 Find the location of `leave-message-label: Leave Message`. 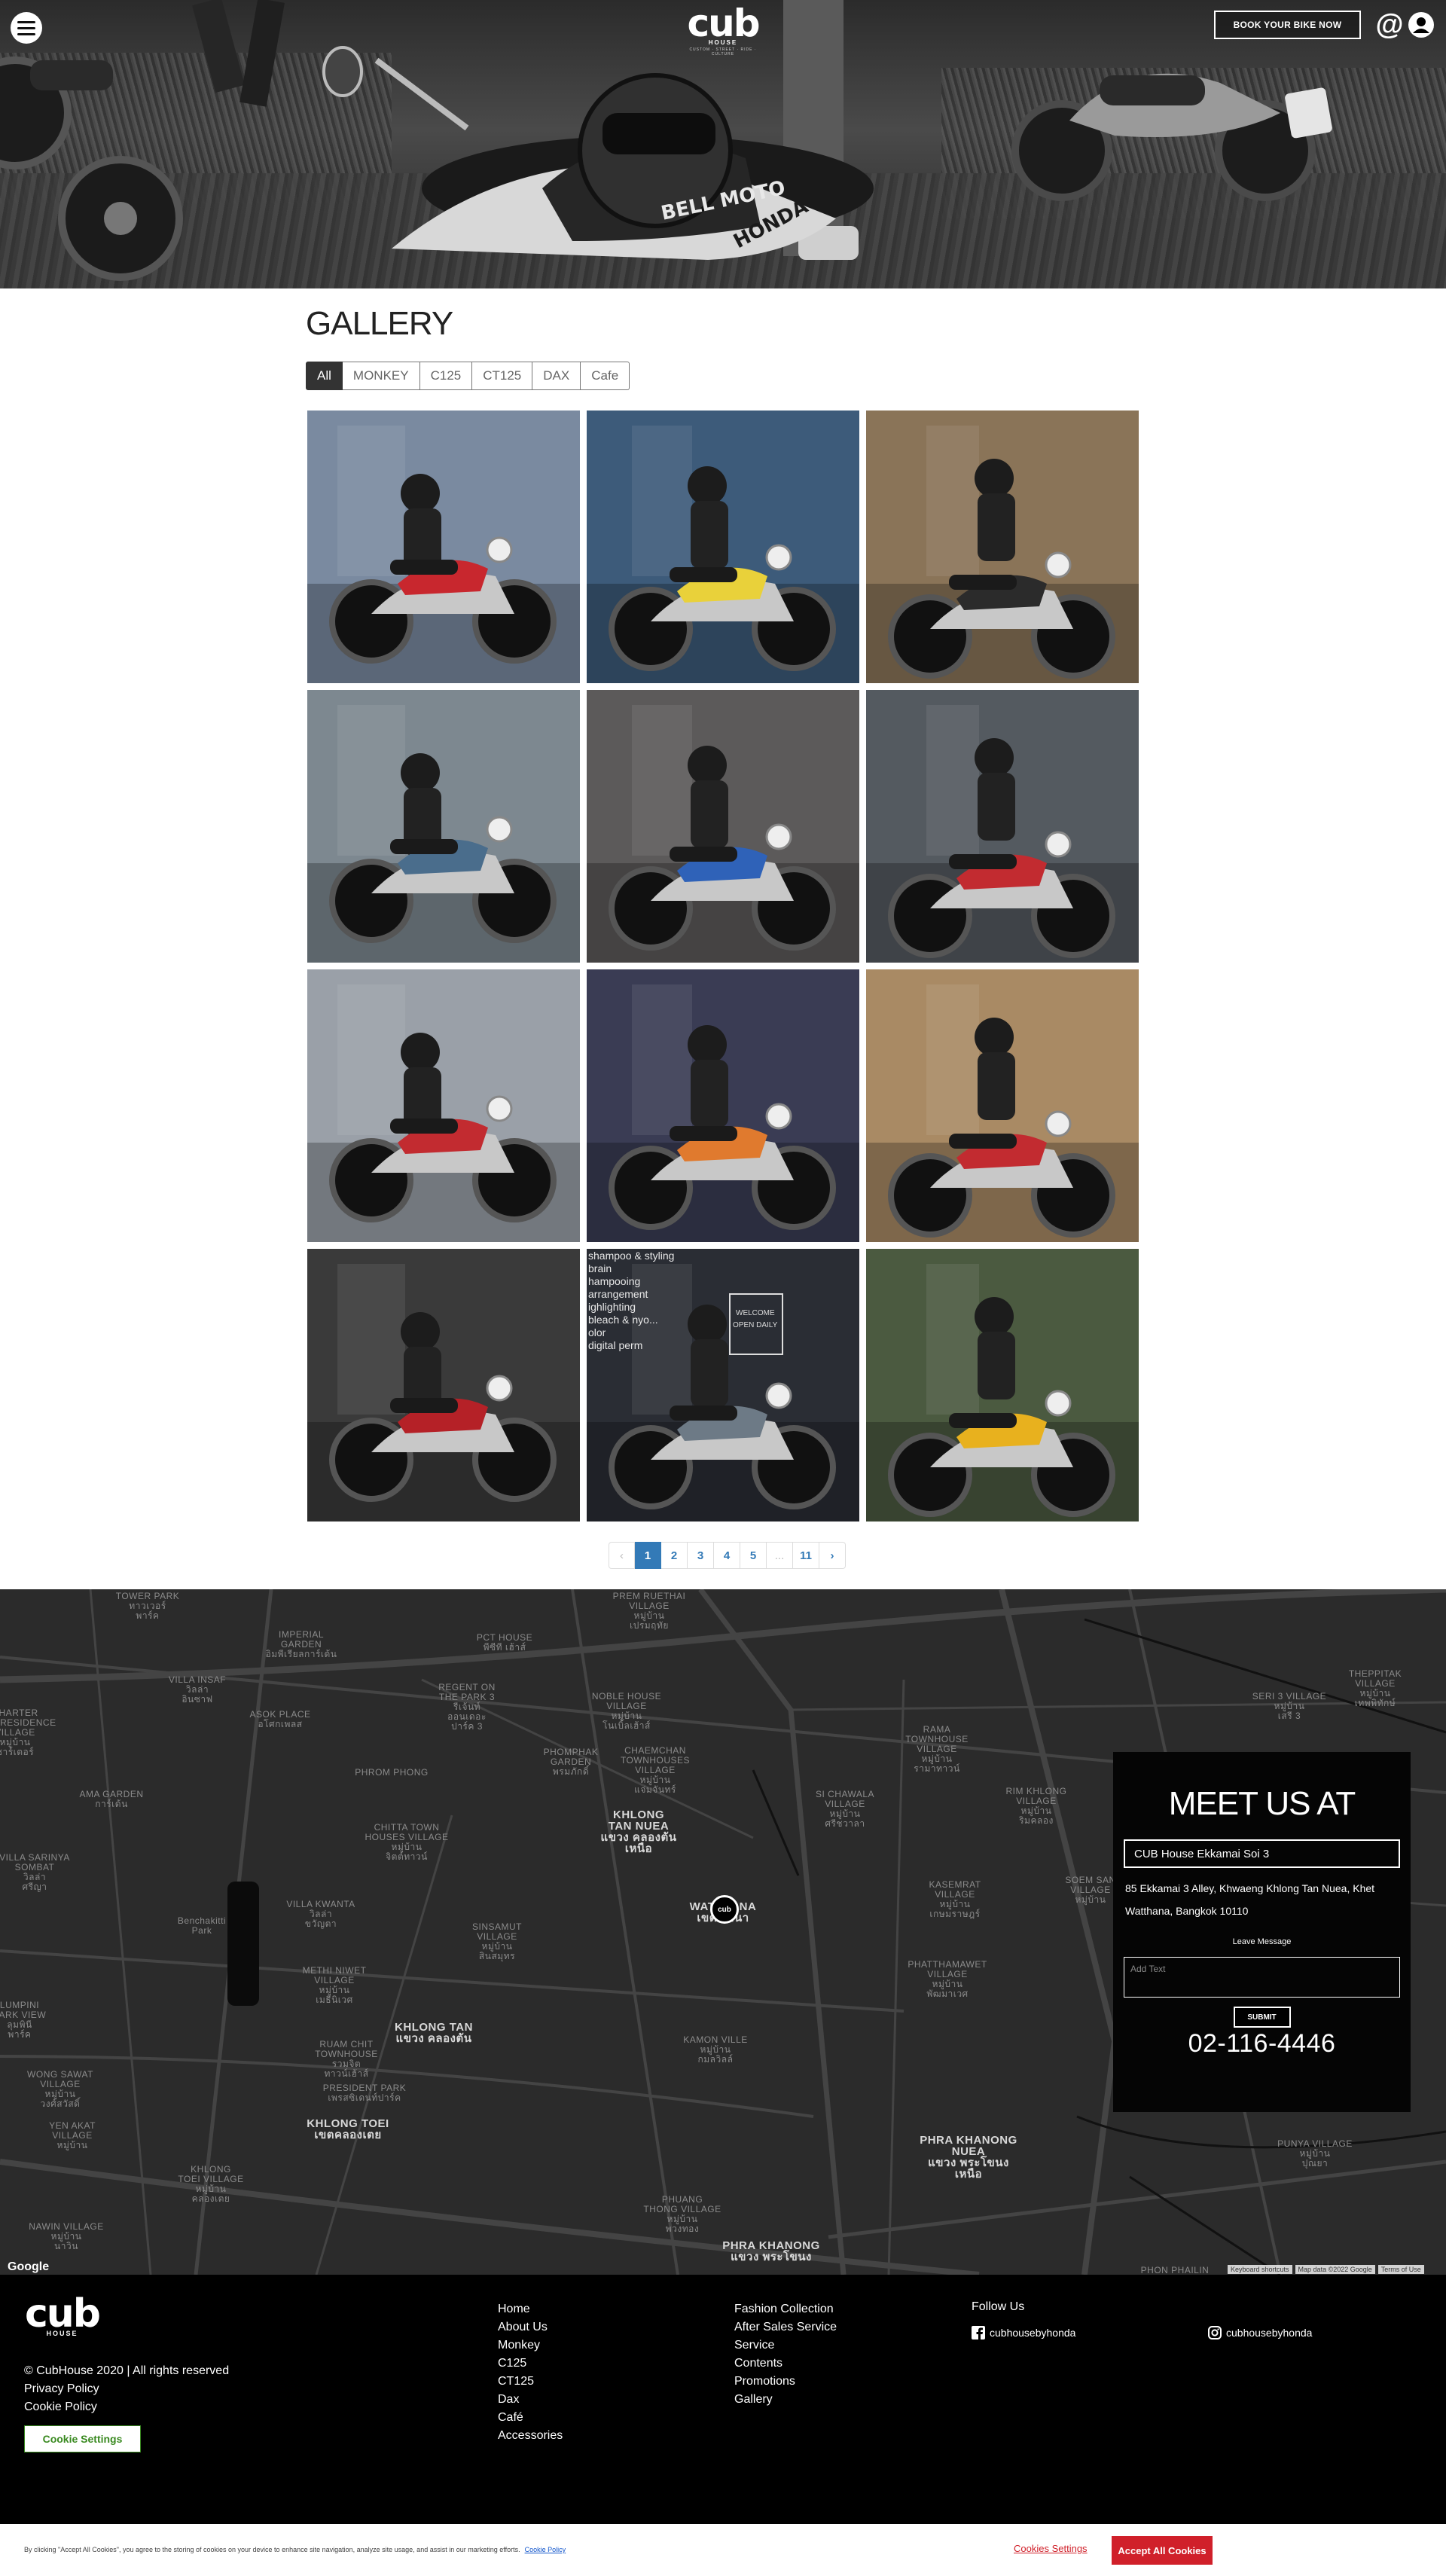

leave-message-label: Leave Message is located at coordinates (1262, 1942).